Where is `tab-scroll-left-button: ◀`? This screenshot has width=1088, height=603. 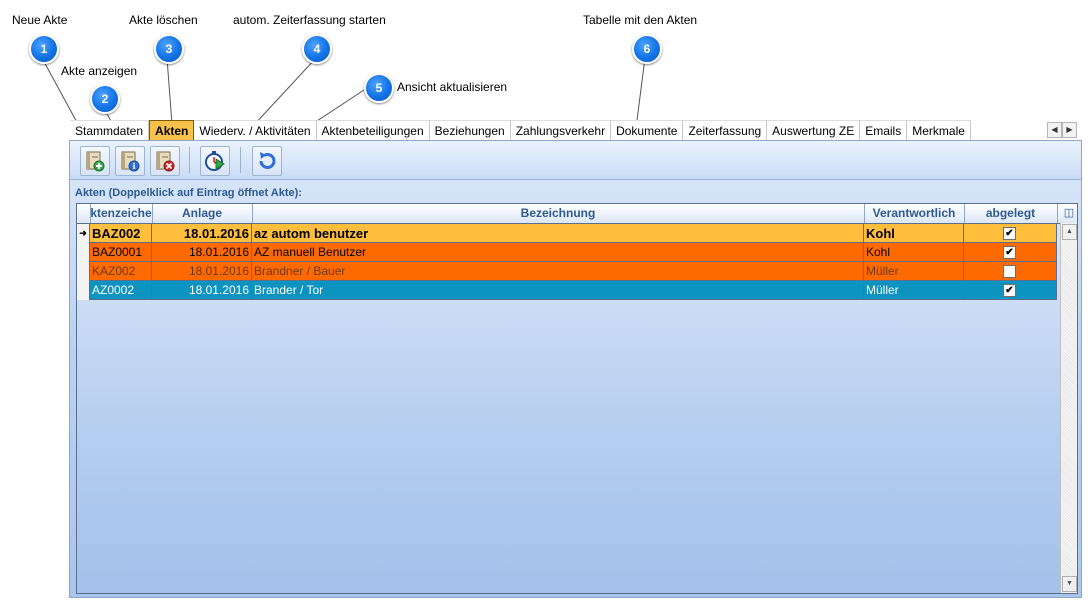
tab-scroll-left-button: ◀ is located at coordinates (1054, 130).